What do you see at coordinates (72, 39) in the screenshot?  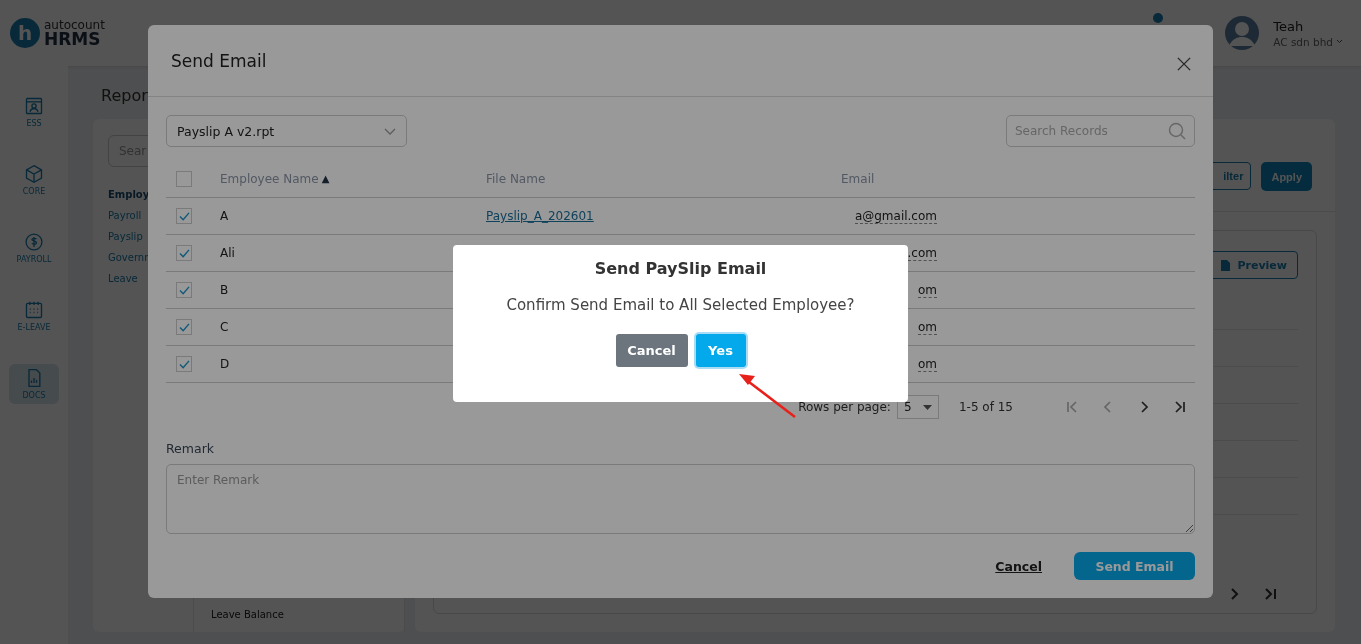 I see `logo-product-name: HRMS` at bounding box center [72, 39].